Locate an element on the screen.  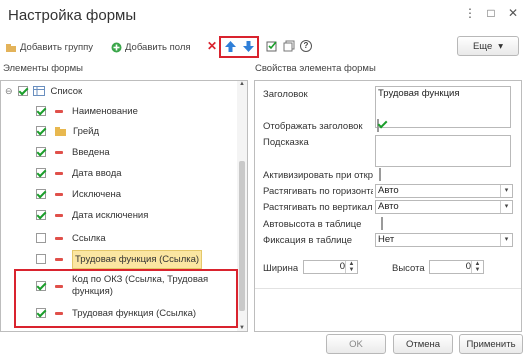
root-label: Список is located at coordinates (66, 91).